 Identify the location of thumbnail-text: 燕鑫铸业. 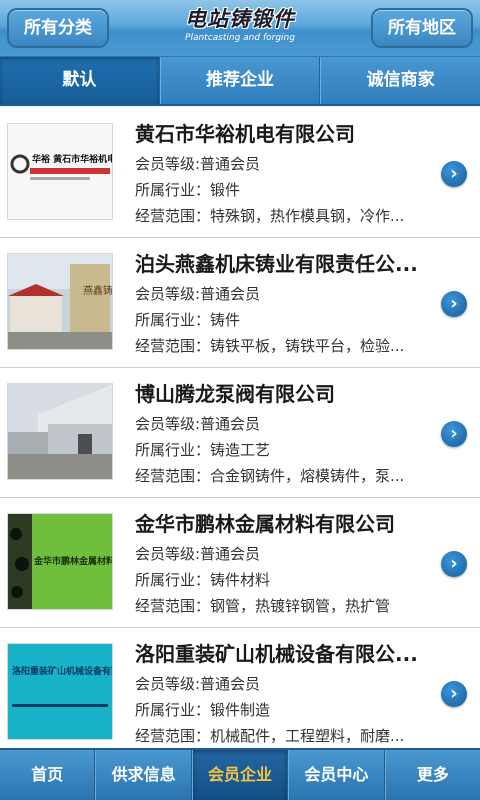
(98, 290).